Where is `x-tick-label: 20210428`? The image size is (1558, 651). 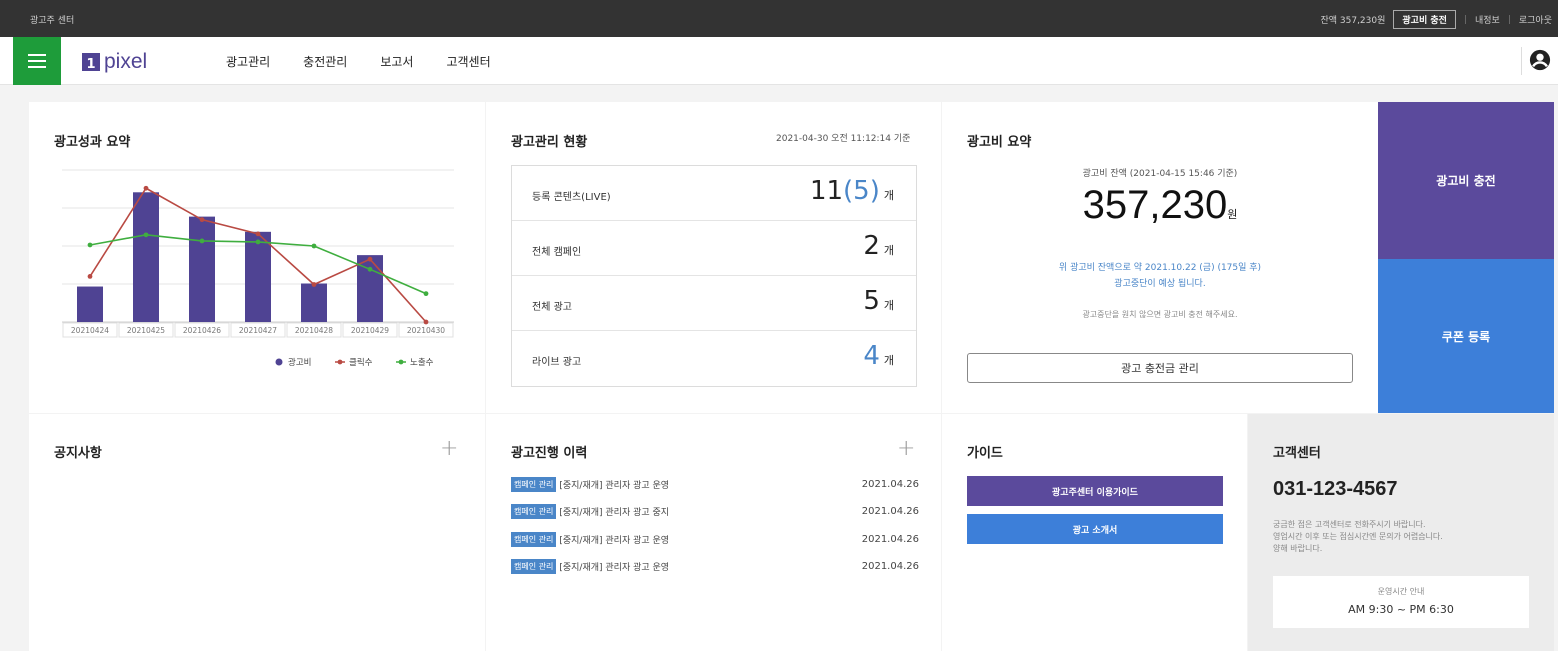 x-tick-label: 20210428 is located at coordinates (314, 330).